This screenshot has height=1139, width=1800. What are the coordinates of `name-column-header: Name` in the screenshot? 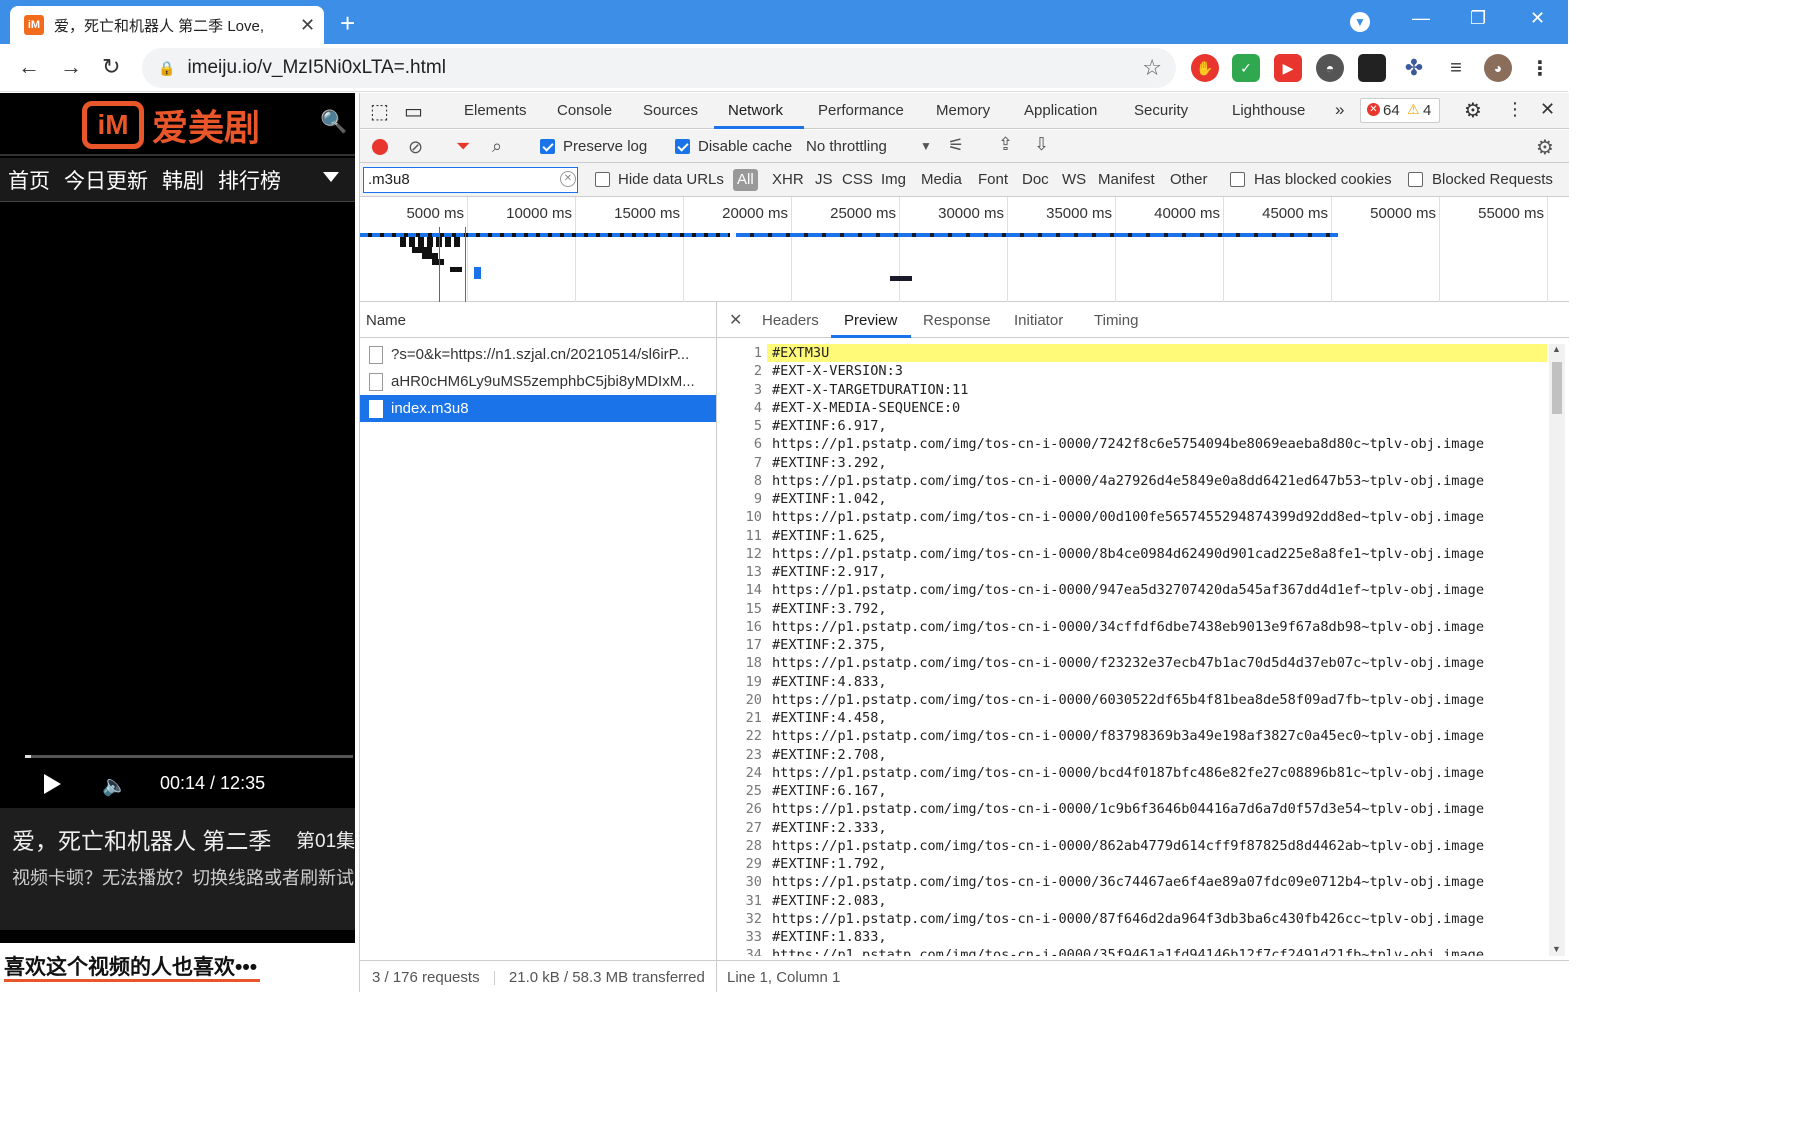 It's located at (538, 320).